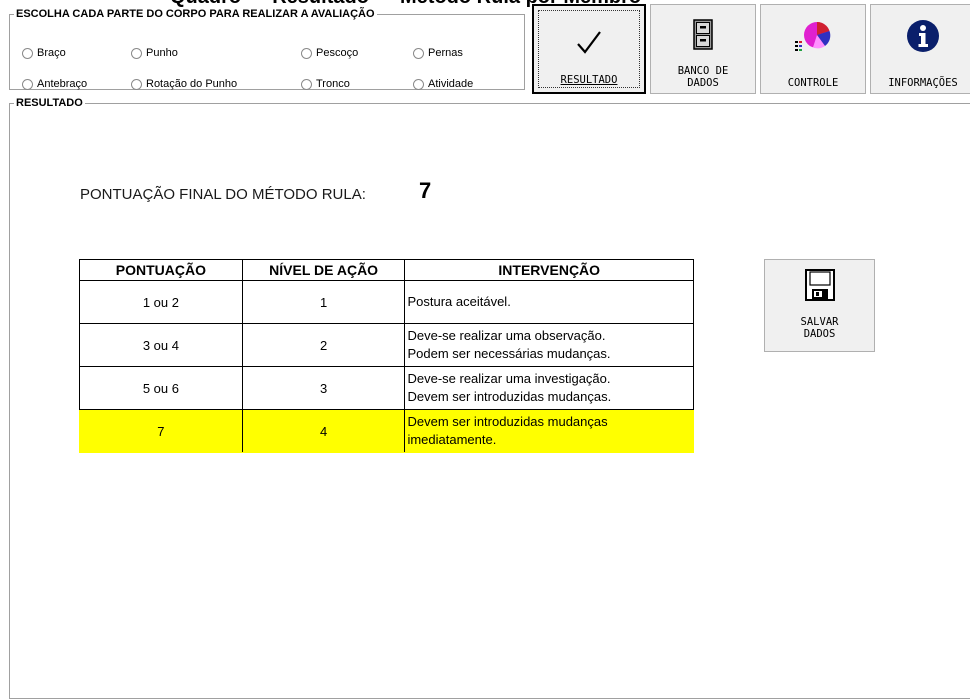  What do you see at coordinates (161, 431) in the screenshot?
I see `cell-pontuacao: 7` at bounding box center [161, 431].